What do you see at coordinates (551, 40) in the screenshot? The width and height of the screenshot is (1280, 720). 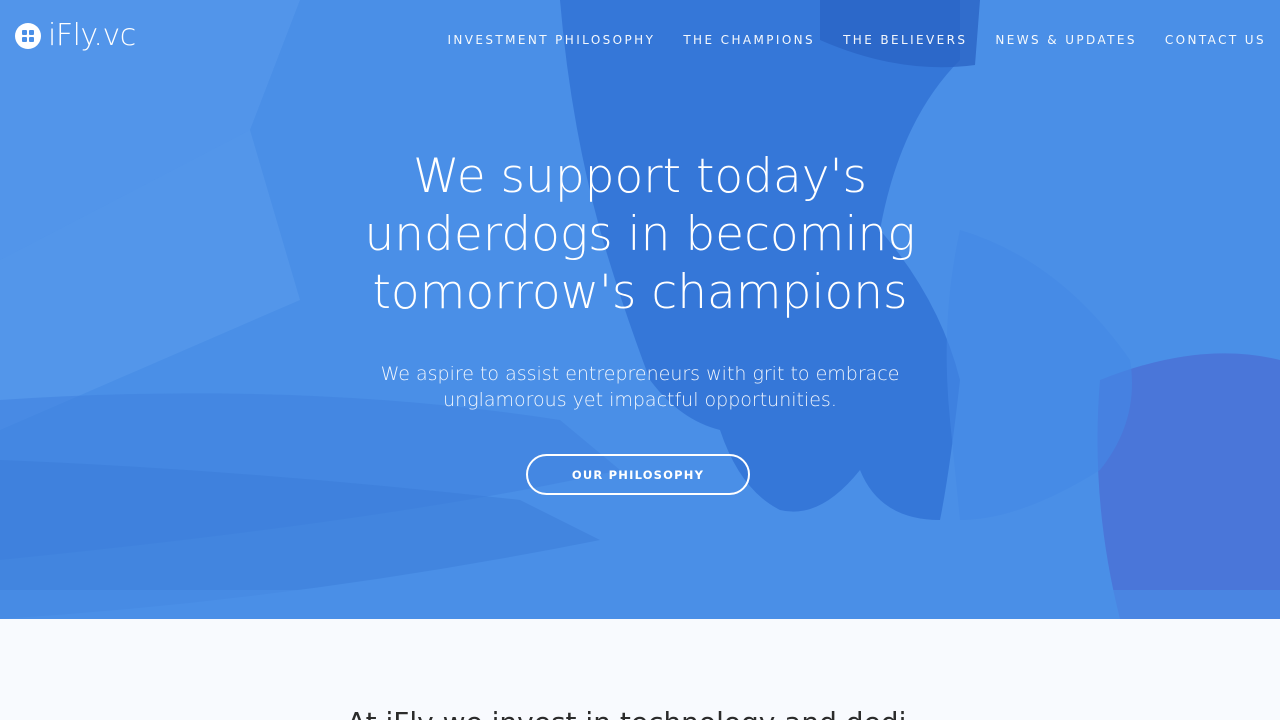 I see `nav-investment-philosophy: INVESTMENT PHILOSOPHY` at bounding box center [551, 40].